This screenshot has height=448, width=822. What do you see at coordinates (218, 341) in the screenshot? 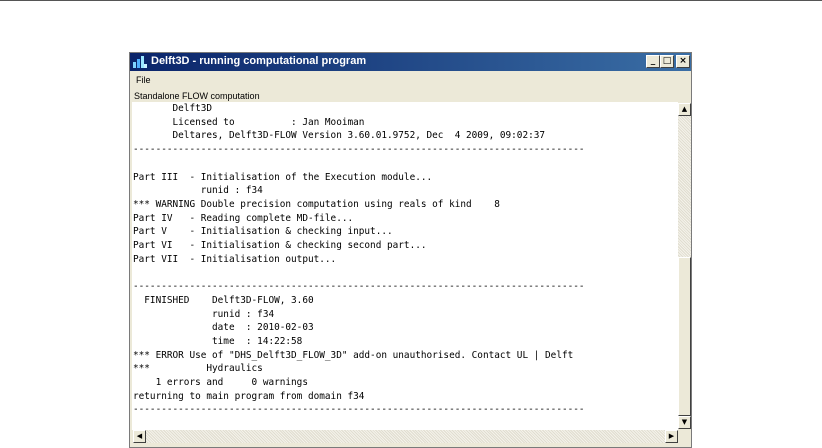
I see `output-line: time : 14:22:58` at bounding box center [218, 341].